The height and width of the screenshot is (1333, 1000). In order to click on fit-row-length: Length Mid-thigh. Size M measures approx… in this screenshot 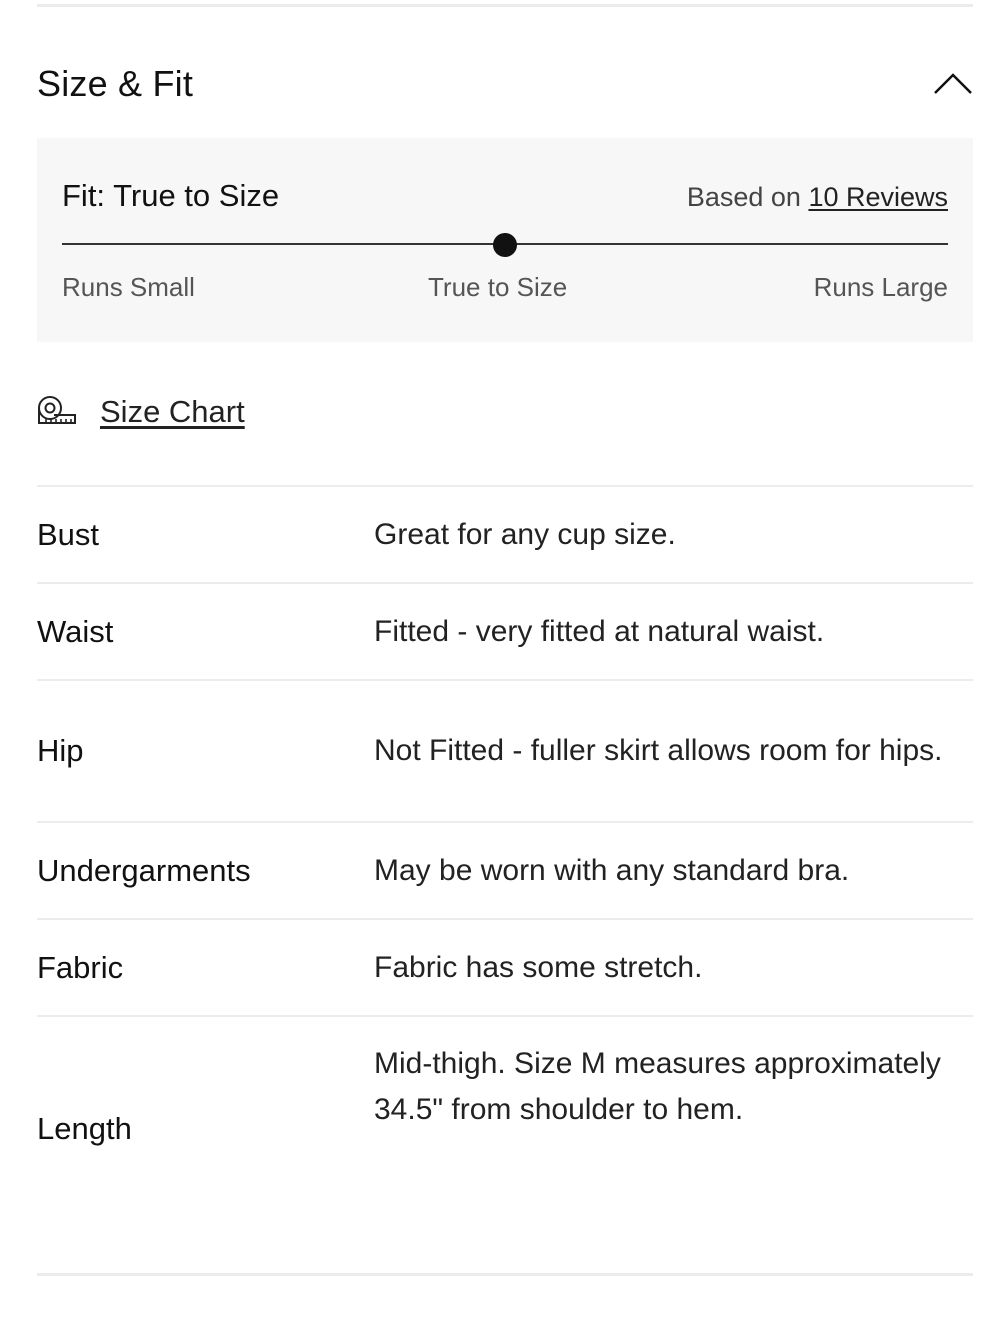, I will do `click(505, 1110)`.